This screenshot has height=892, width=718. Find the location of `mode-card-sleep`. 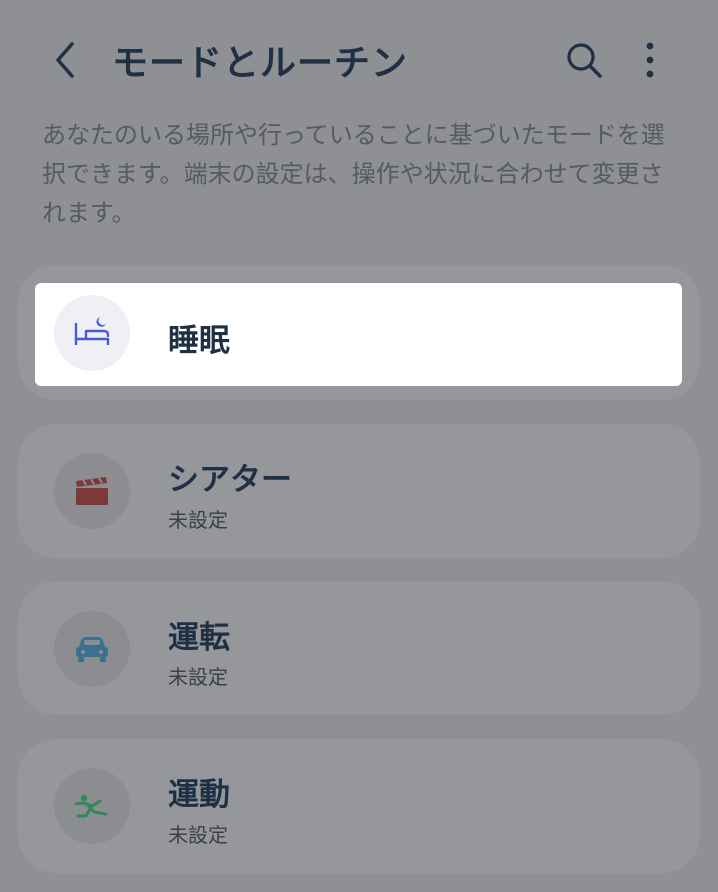

mode-card-sleep is located at coordinates (358, 334).